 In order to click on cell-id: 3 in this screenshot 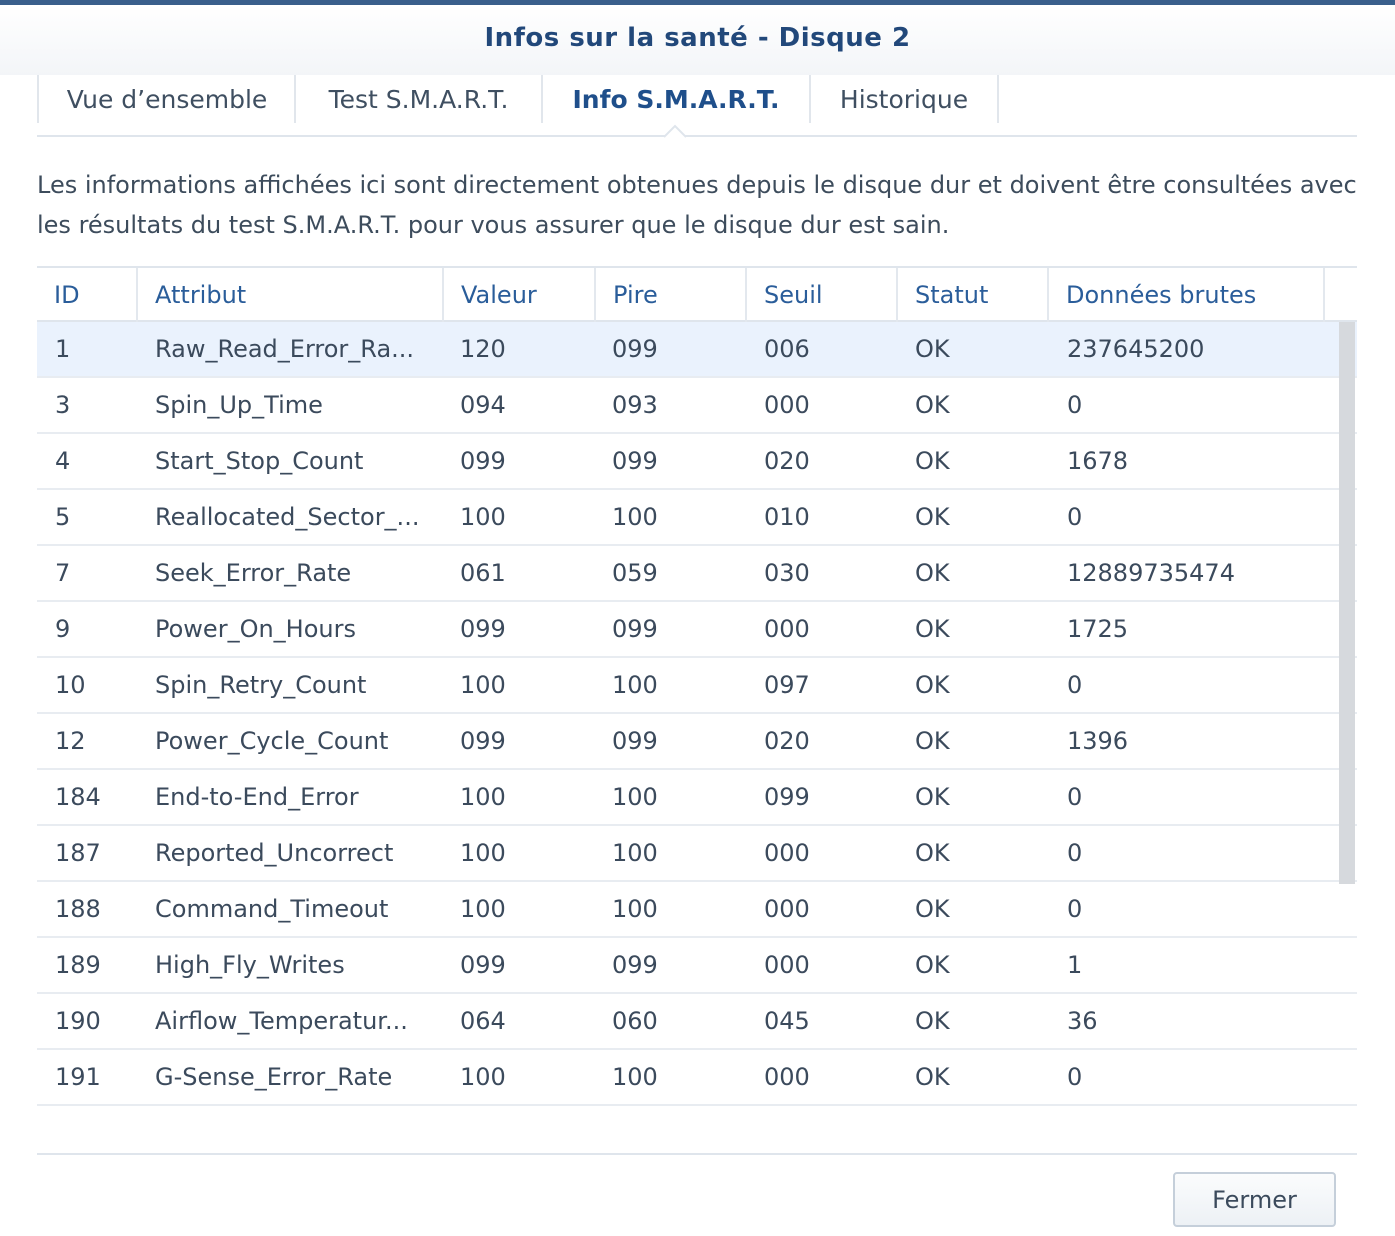, I will do `click(63, 405)`.